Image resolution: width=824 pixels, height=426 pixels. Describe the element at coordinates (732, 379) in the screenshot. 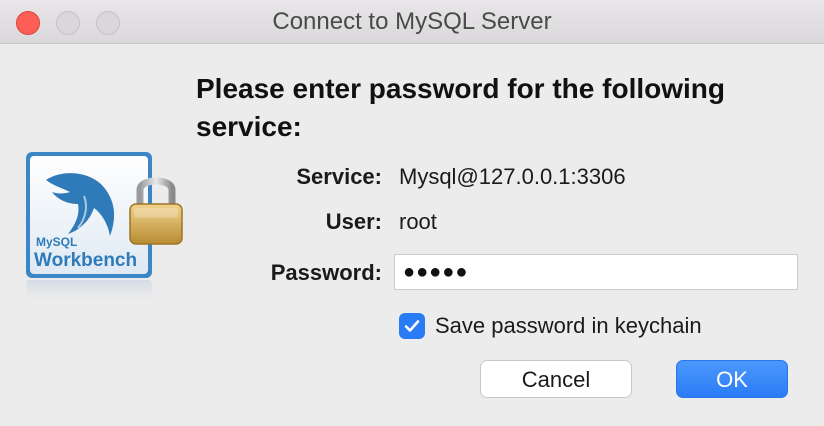

I see `ok-button: OK` at that location.